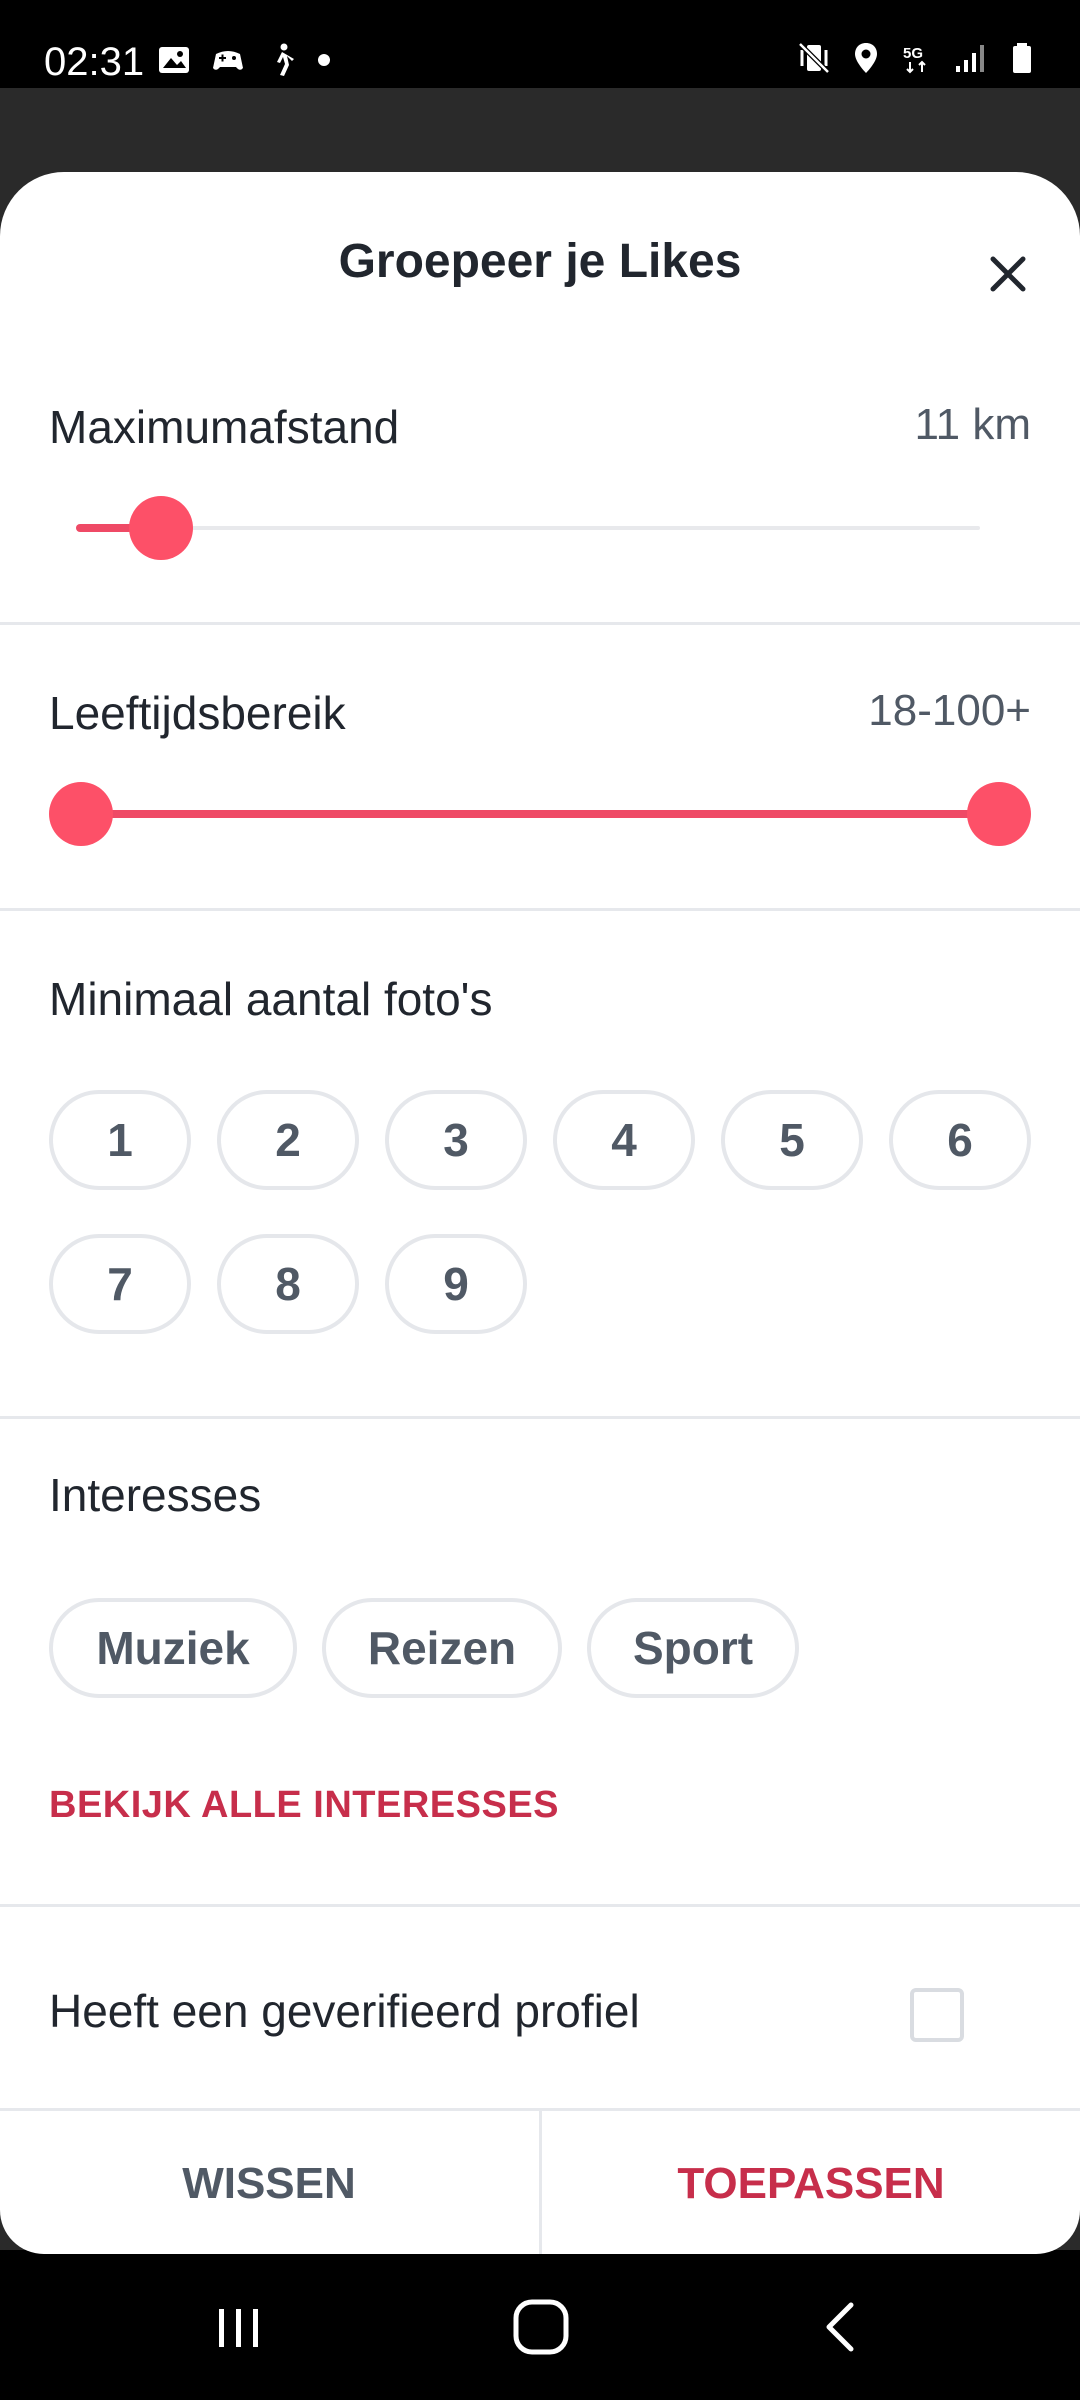 The height and width of the screenshot is (2400, 1080). I want to click on photos-label: Minimaal aantal foto's, so click(271, 999).